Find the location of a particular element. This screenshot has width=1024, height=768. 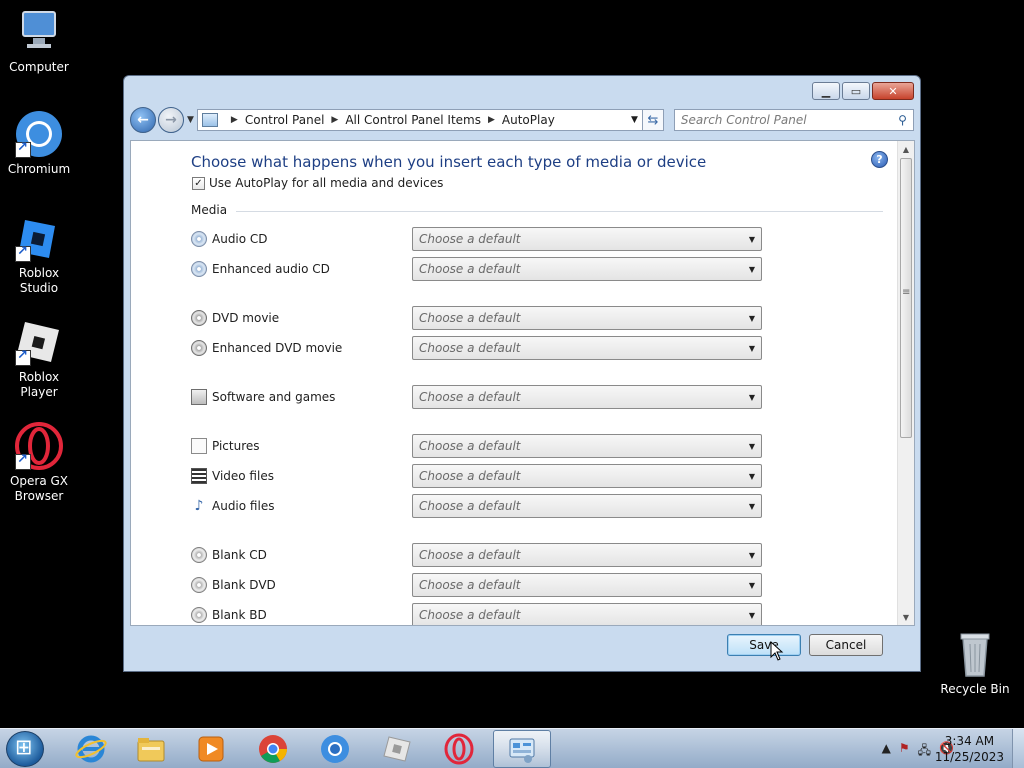

media-player-icon is located at coordinates (211, 749).